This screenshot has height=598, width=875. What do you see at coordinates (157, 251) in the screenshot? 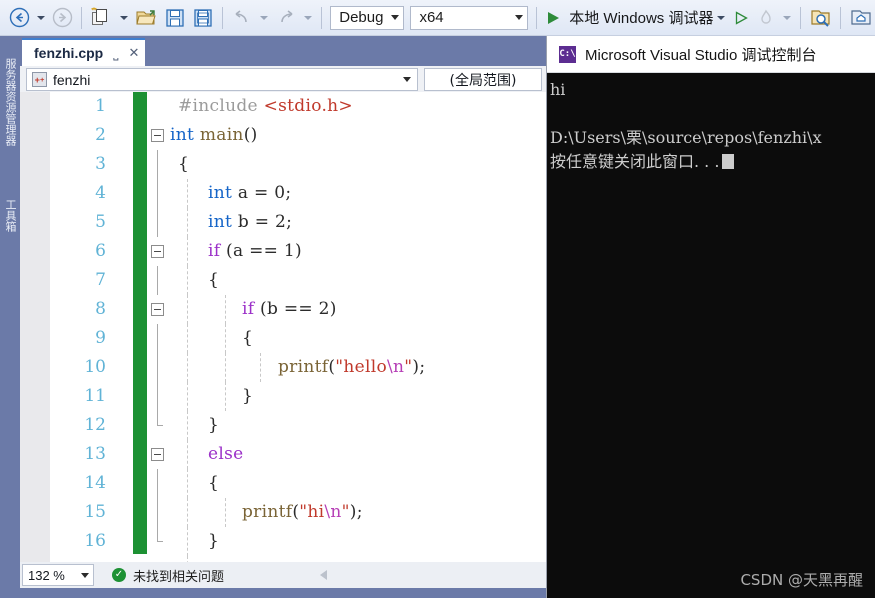
I see `fold-toggle-if-outer` at bounding box center [157, 251].